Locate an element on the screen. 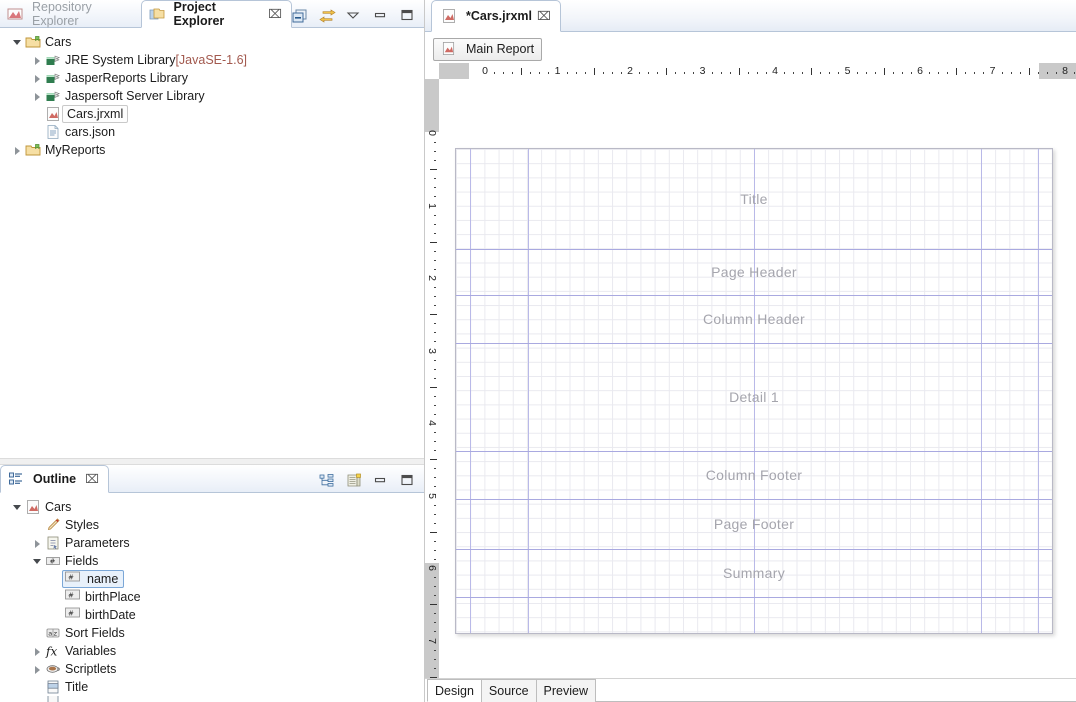 The image size is (1076, 702). view-menu-icon is located at coordinates (354, 16).